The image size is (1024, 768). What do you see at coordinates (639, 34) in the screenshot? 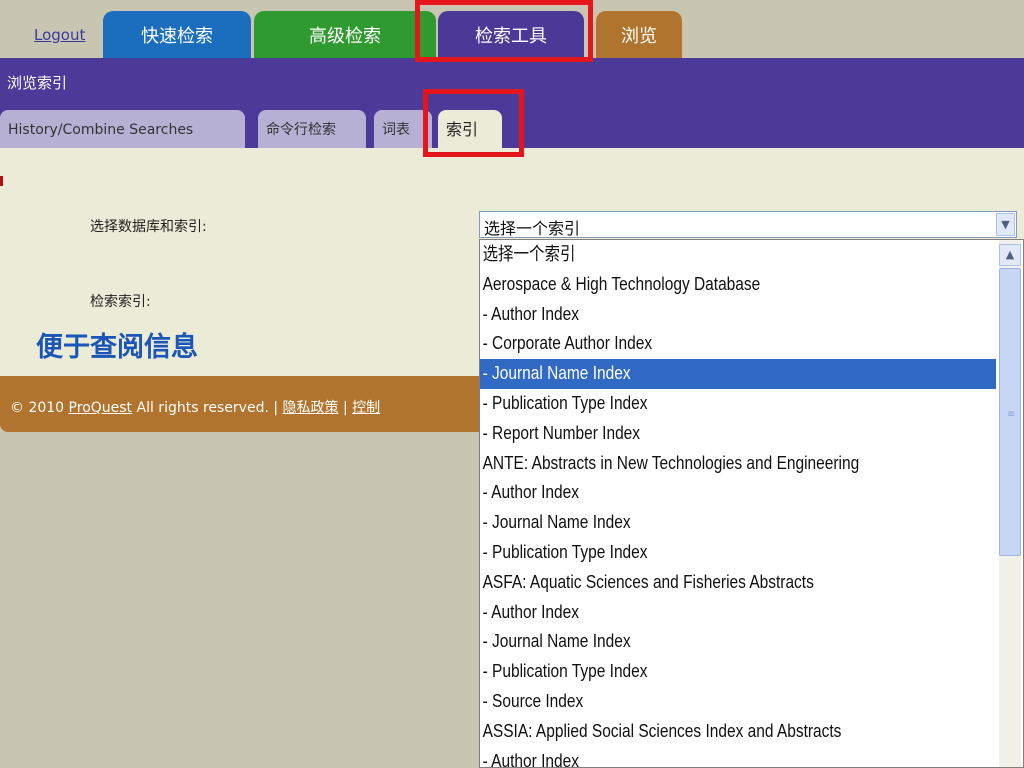
I see `tab-browse: 浏览` at bounding box center [639, 34].